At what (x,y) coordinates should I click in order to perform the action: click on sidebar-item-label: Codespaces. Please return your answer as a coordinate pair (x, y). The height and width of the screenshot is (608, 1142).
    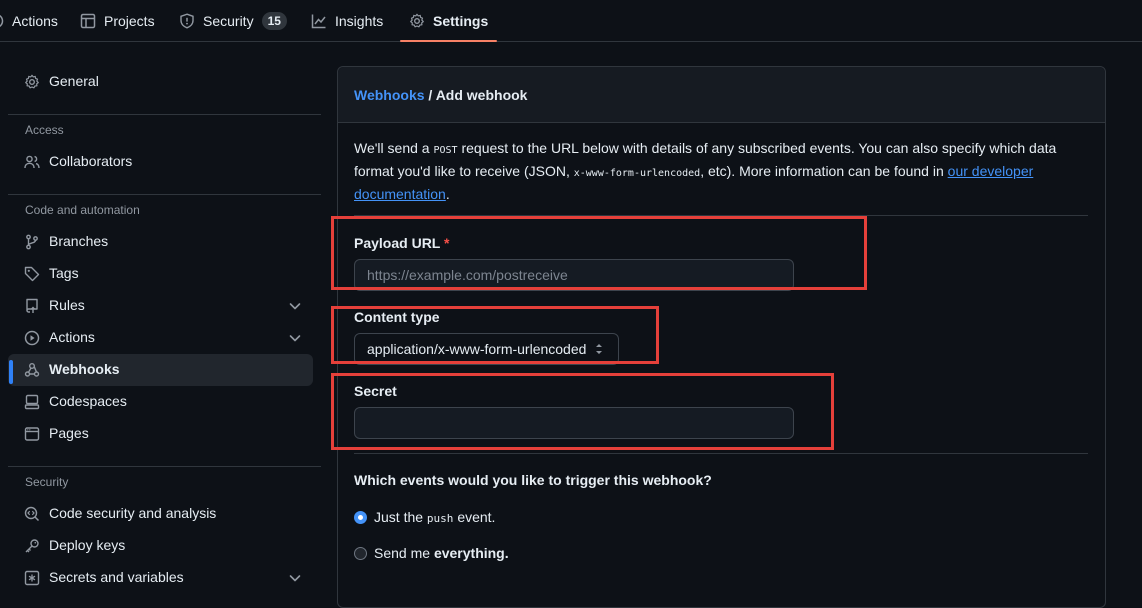
    Looking at the image, I should click on (88, 401).